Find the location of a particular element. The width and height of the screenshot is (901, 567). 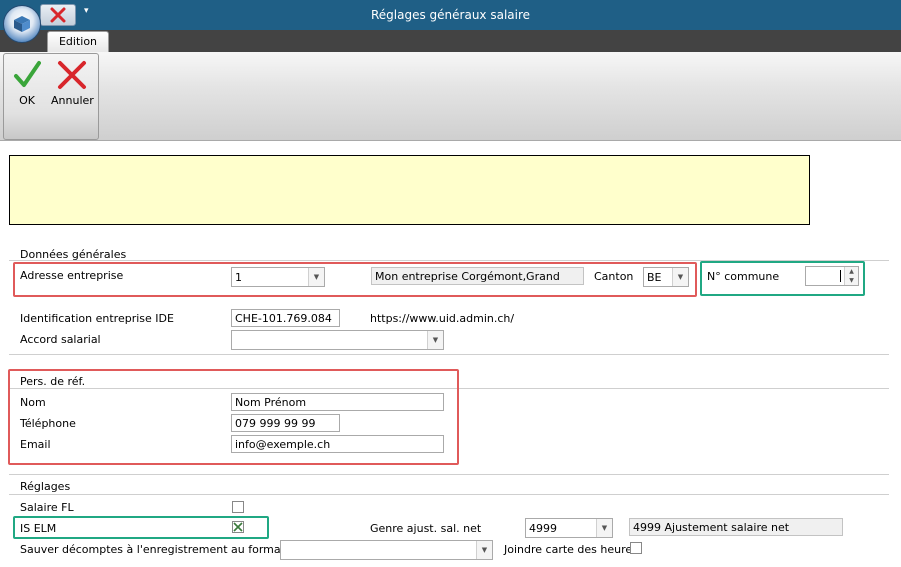

window-title: Réglages généraux salaire is located at coordinates (450, 15).